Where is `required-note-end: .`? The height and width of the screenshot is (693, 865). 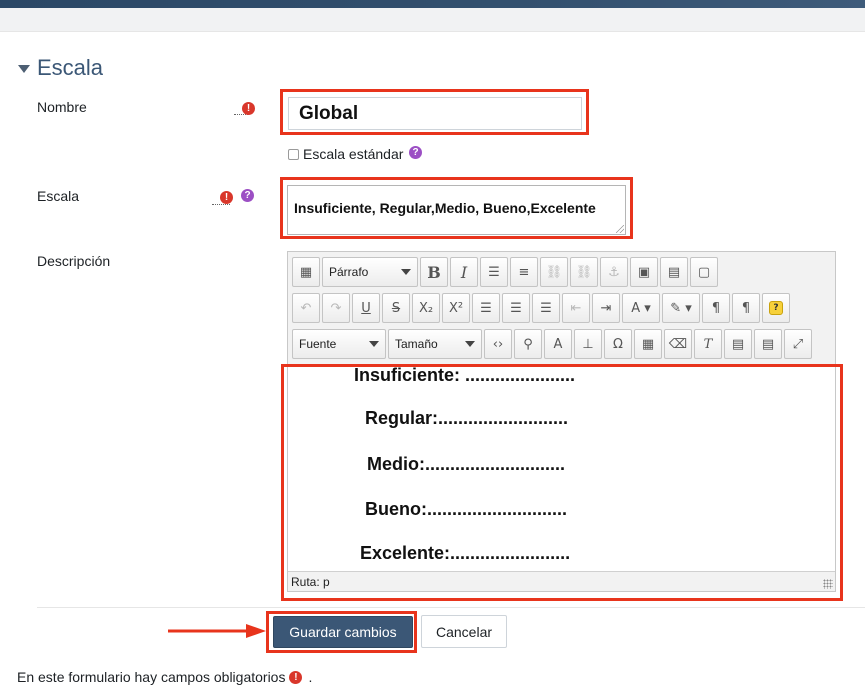 required-note-end: . is located at coordinates (310, 677).